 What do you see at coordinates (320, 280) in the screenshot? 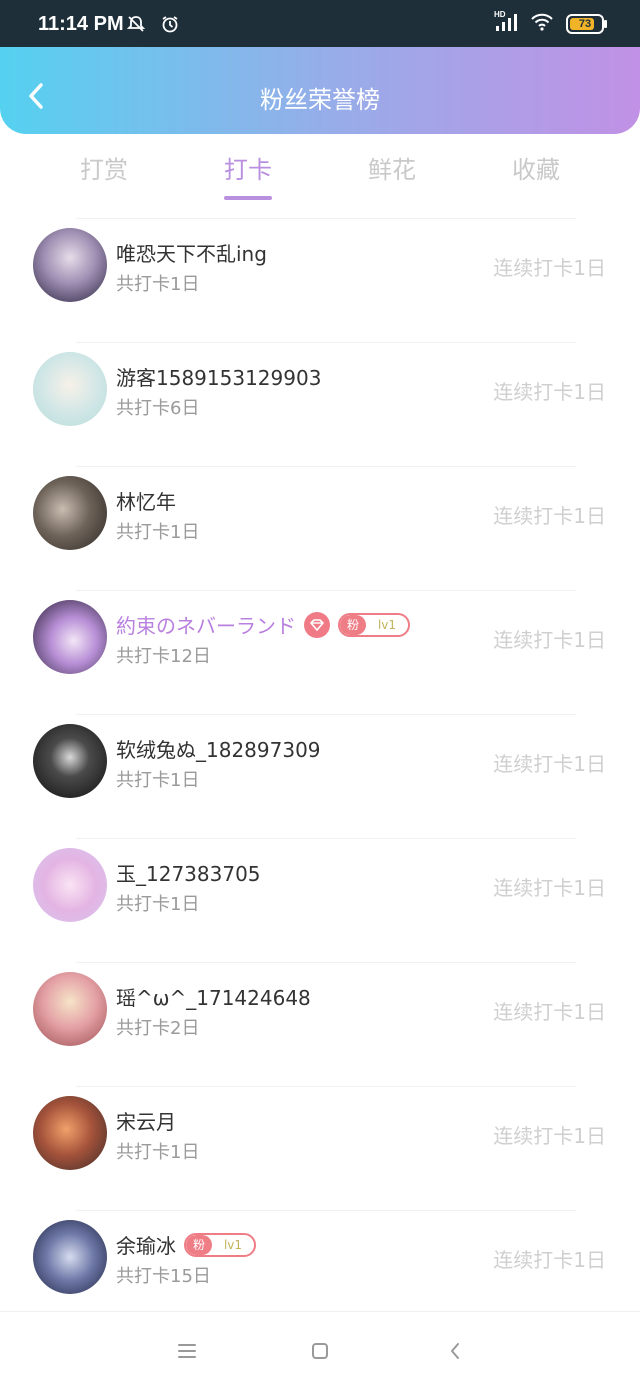
I see `list-item: 唯恐天下不乱ing 共打卡1日 连续打卡1日` at bounding box center [320, 280].